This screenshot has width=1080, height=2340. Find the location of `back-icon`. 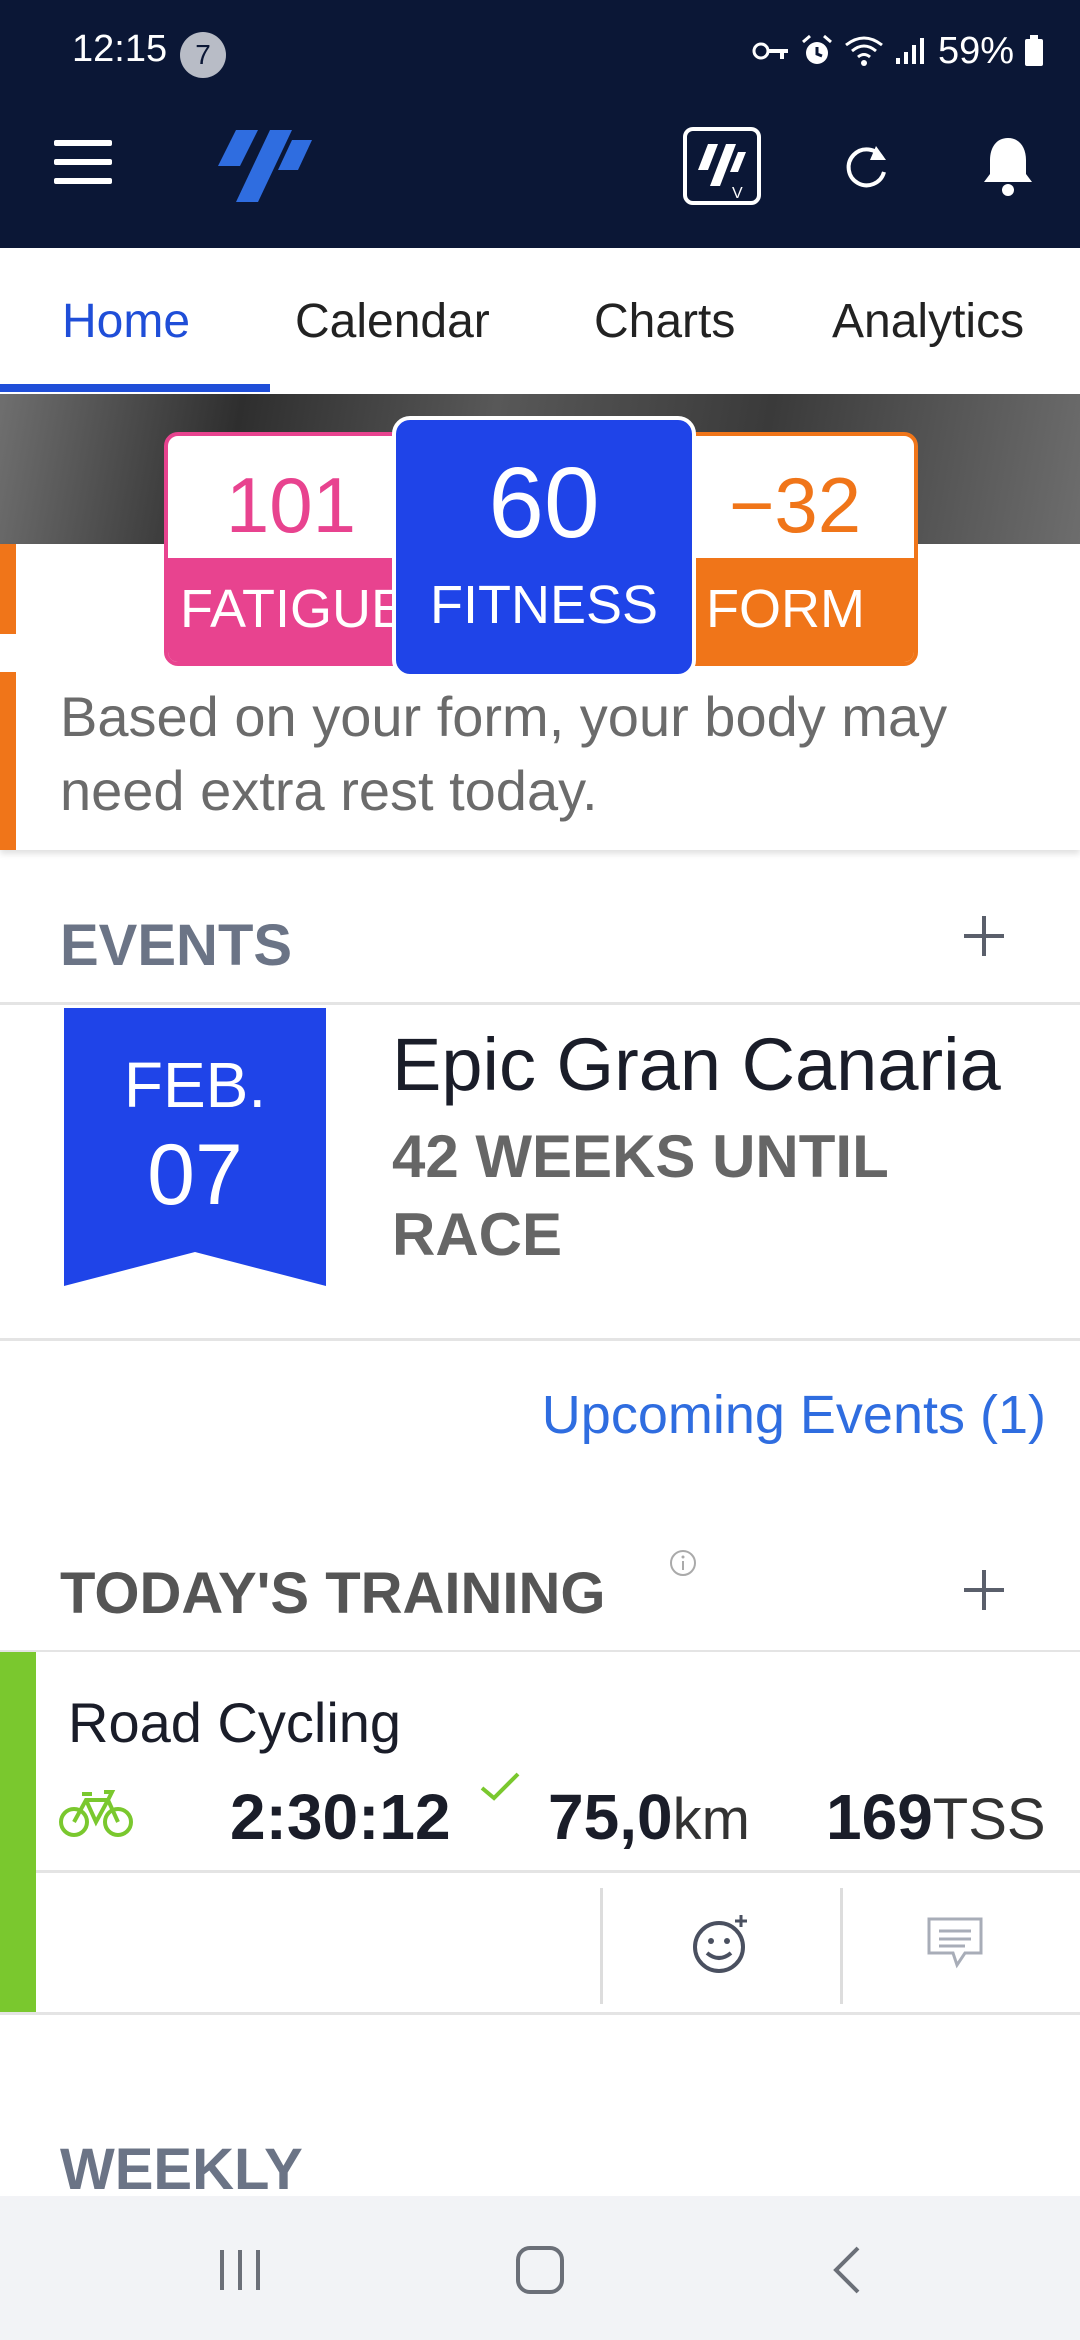

back-icon is located at coordinates (846, 2270).